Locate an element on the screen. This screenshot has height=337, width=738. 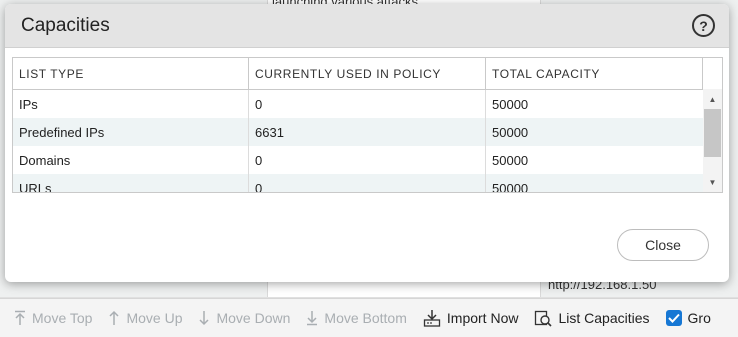
move-up-button: Move Up is located at coordinates (145, 318).